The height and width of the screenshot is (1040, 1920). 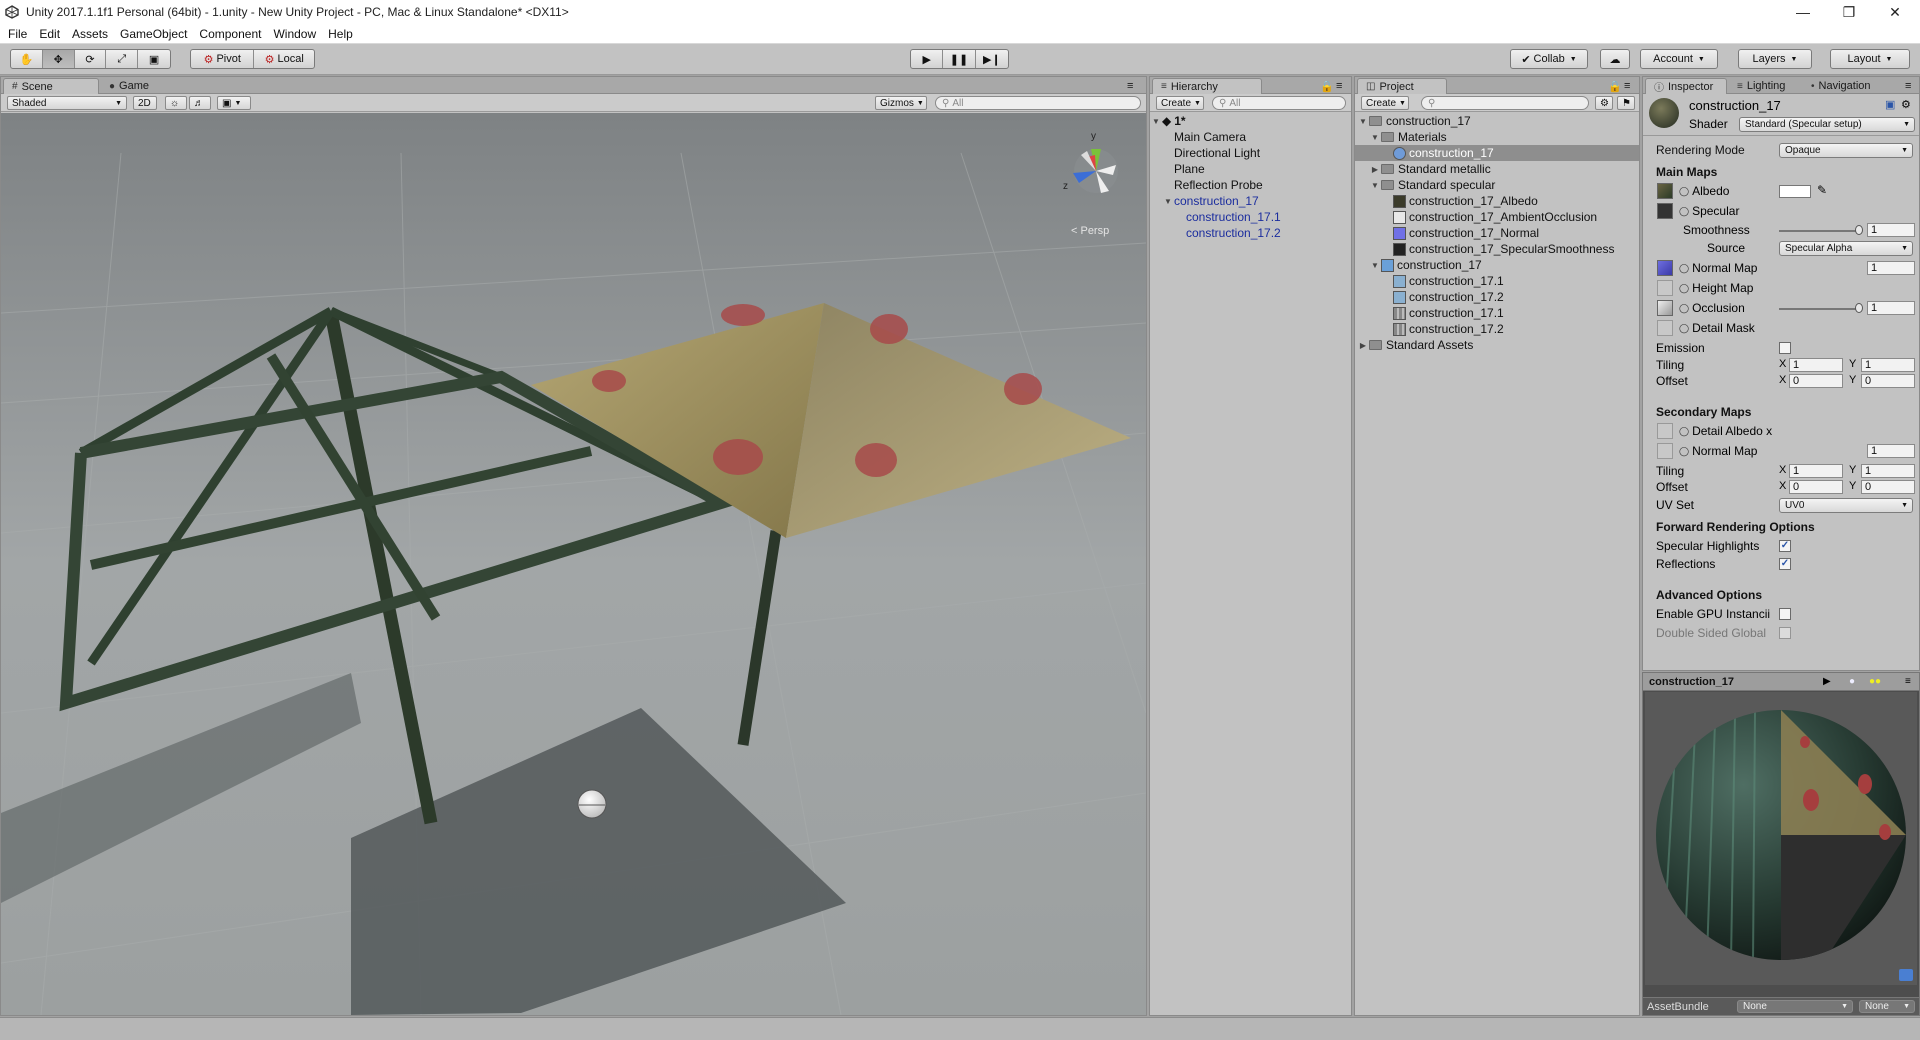 I want to click on hierarchy-search-input: ⚲ All, so click(x=1279, y=103).